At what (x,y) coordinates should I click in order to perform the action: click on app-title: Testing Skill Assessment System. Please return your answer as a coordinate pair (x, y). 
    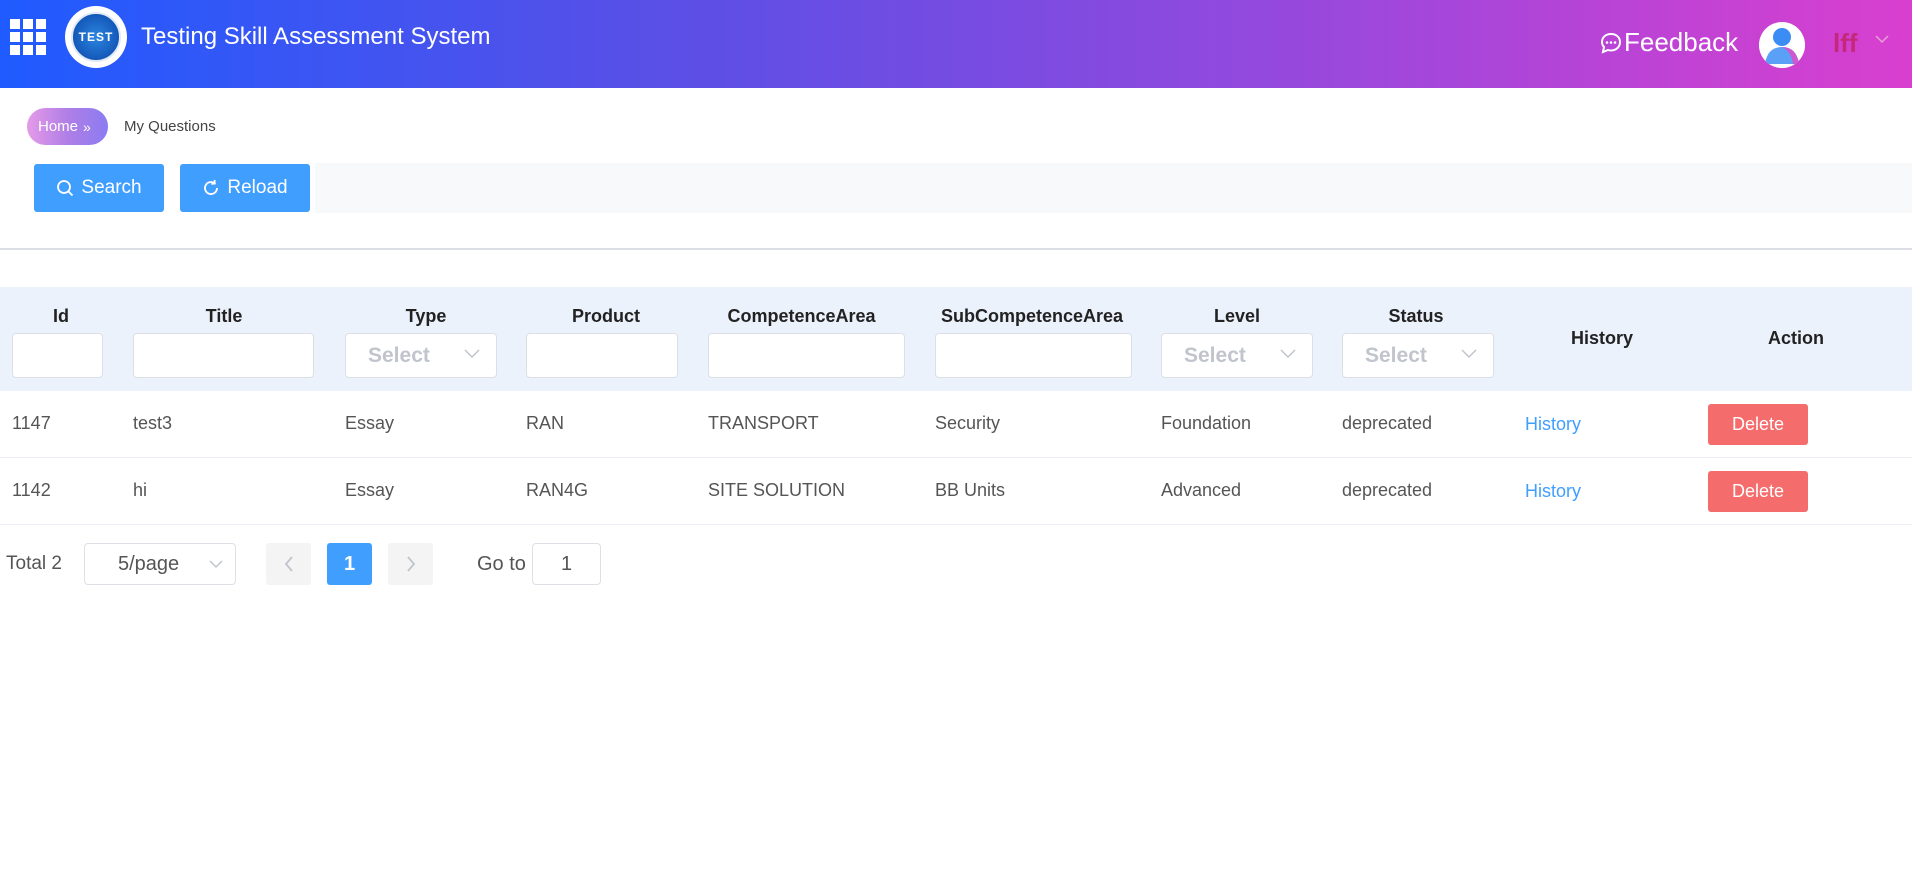
    Looking at the image, I should click on (316, 36).